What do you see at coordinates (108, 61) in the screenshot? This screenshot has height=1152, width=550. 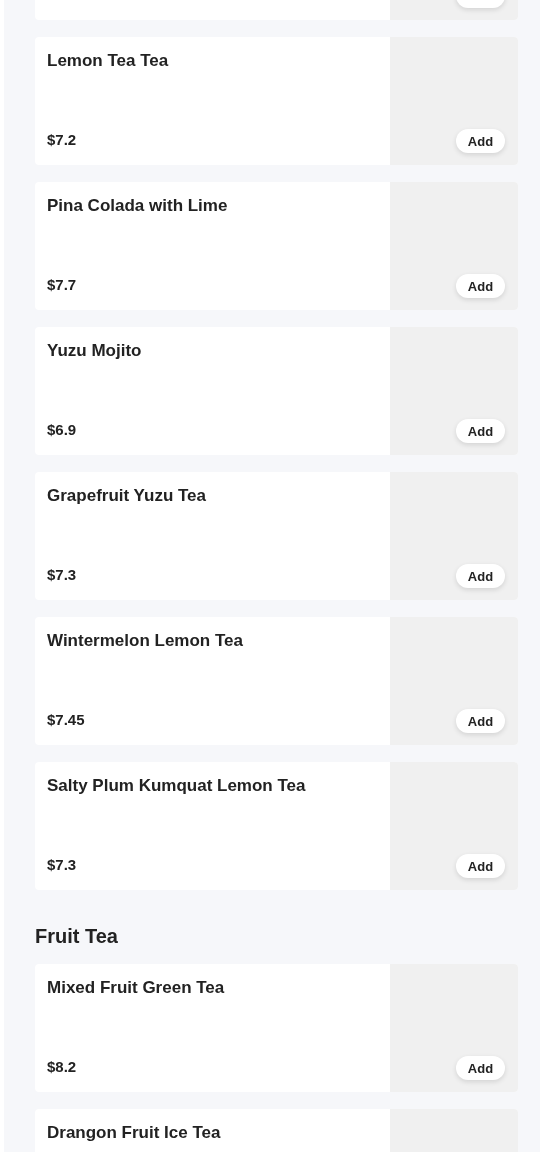 I see `product-name: Lemon Tea Tea` at bounding box center [108, 61].